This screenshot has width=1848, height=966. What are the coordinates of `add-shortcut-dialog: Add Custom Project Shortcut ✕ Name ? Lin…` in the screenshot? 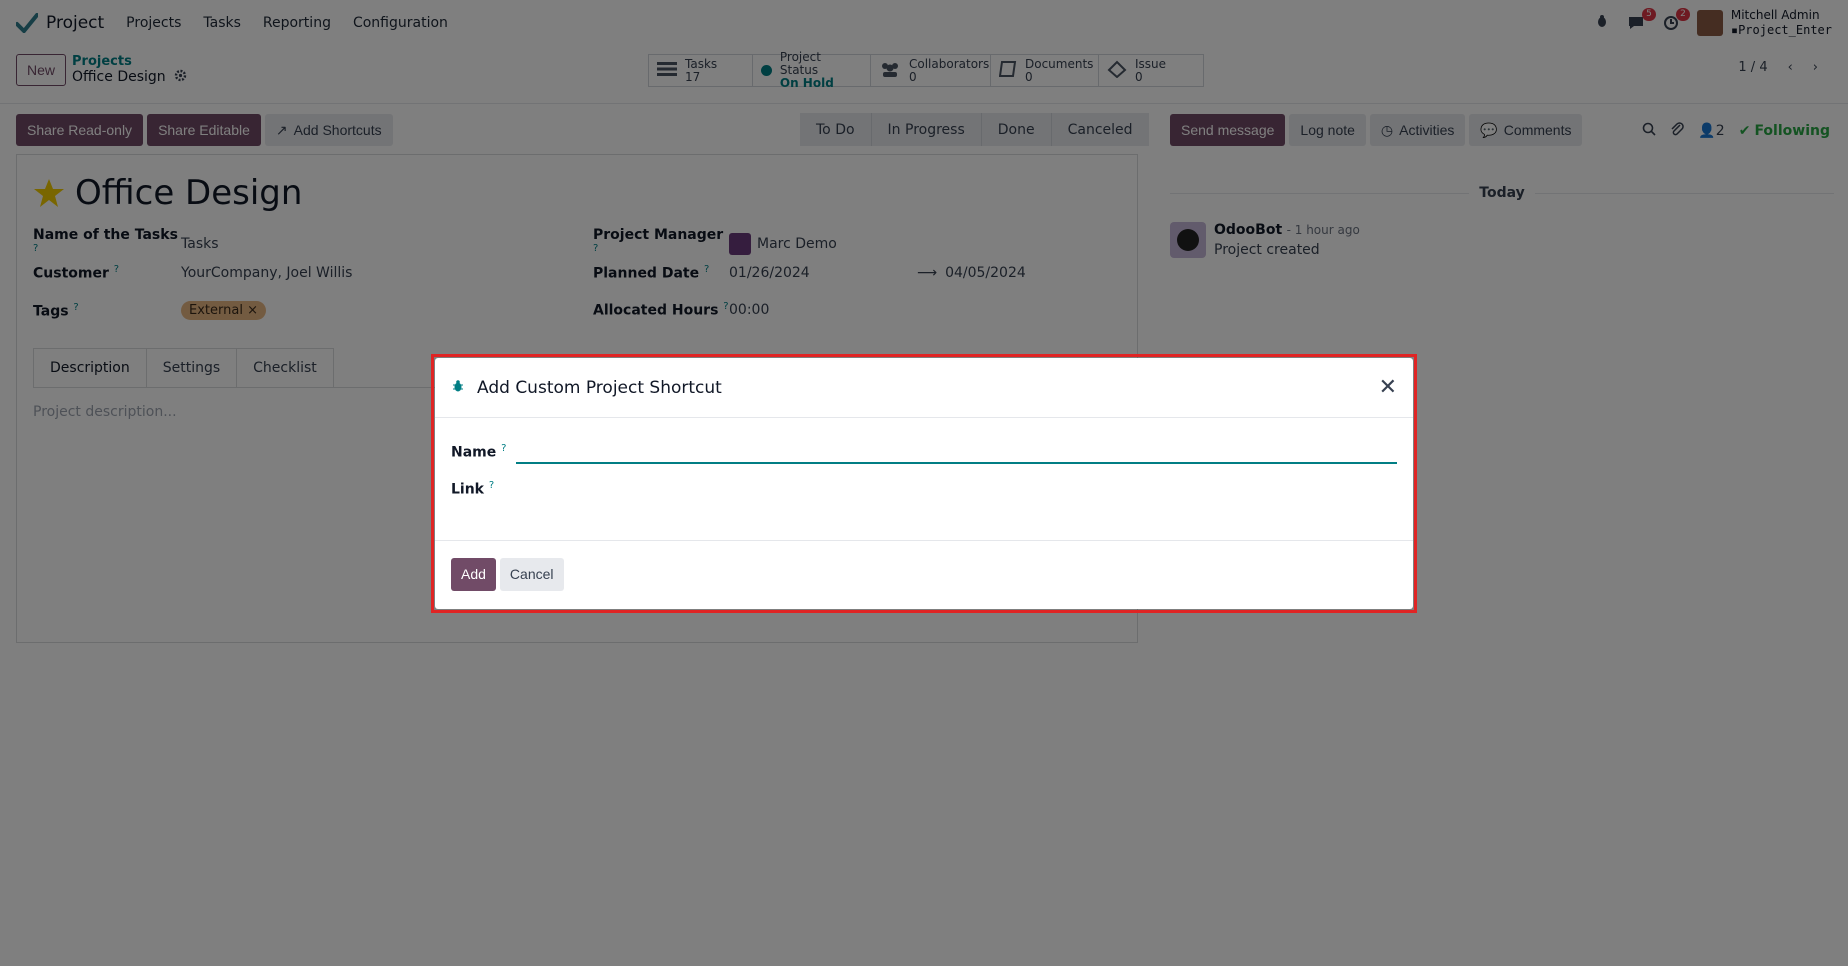 It's located at (924, 483).